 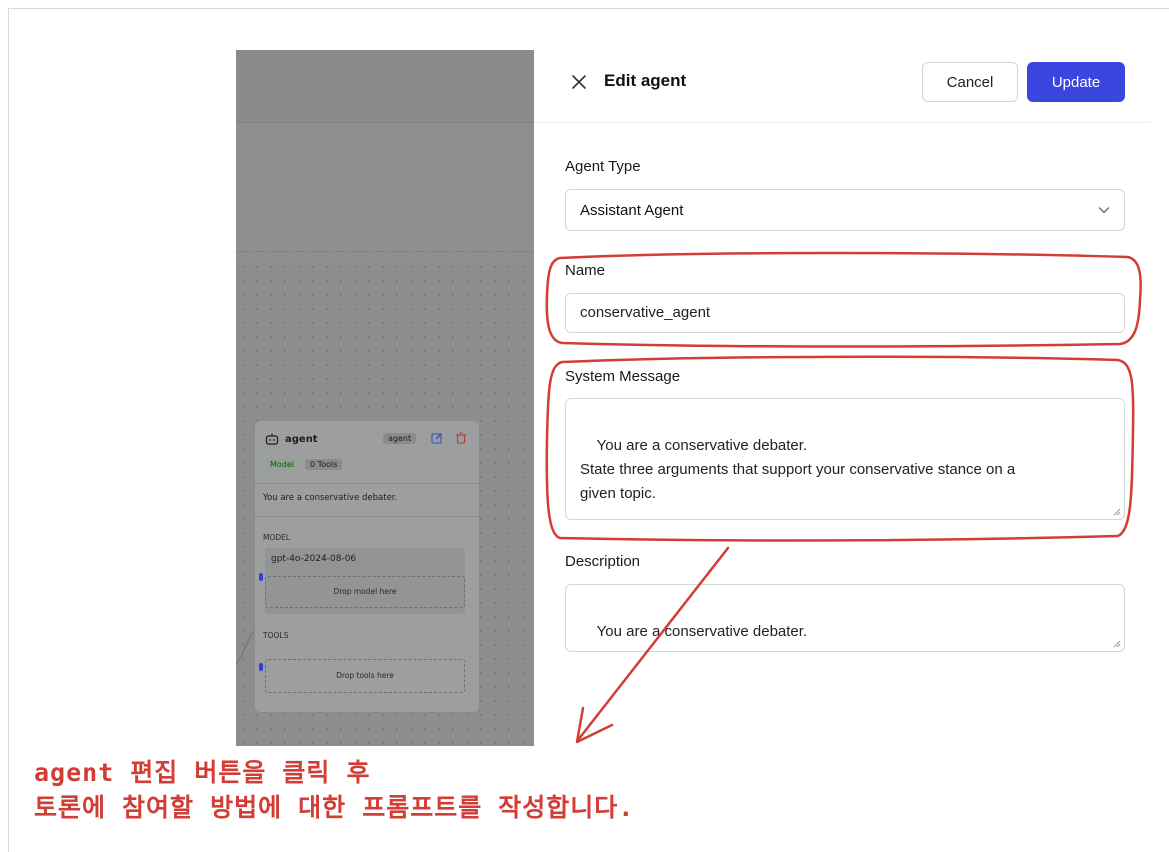 I want to click on annotation-text-line-1: agent 편집 버튼을 클릭 후, so click(x=202, y=772).